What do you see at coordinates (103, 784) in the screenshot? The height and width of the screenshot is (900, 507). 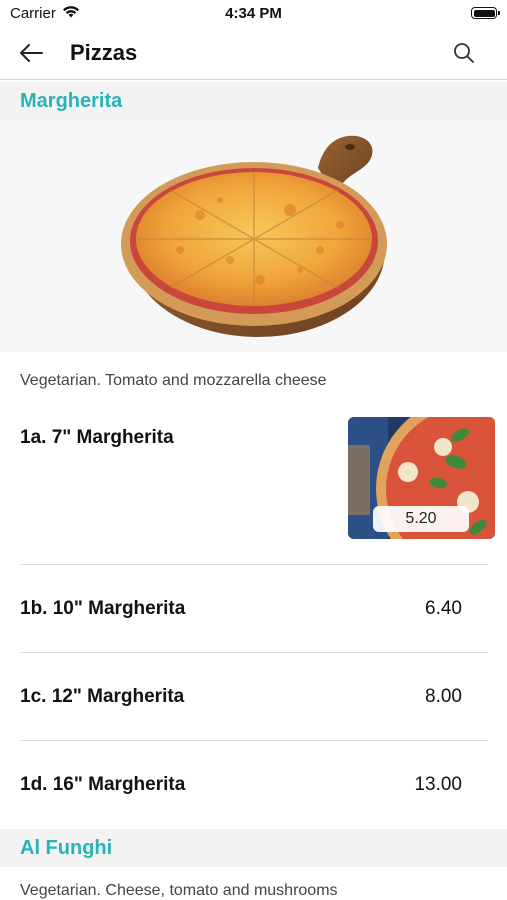 I see `item-name: 1d. 16" Margherita` at bounding box center [103, 784].